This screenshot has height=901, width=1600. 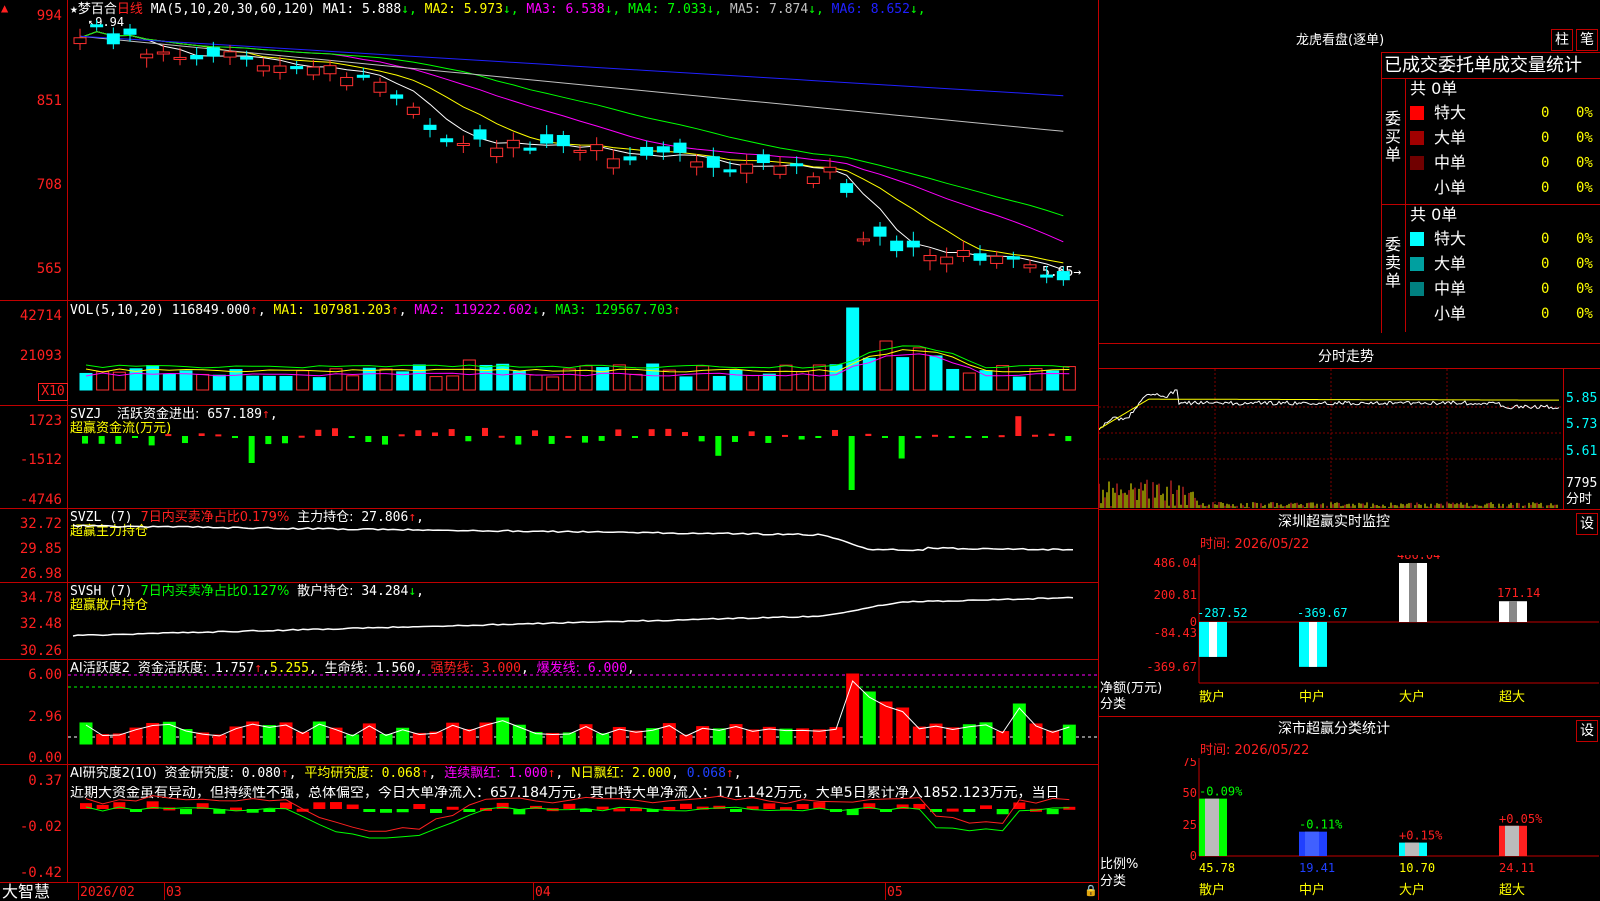 What do you see at coordinates (1413, 592) in the screenshot?
I see `monitor-bar-highlight` at bounding box center [1413, 592].